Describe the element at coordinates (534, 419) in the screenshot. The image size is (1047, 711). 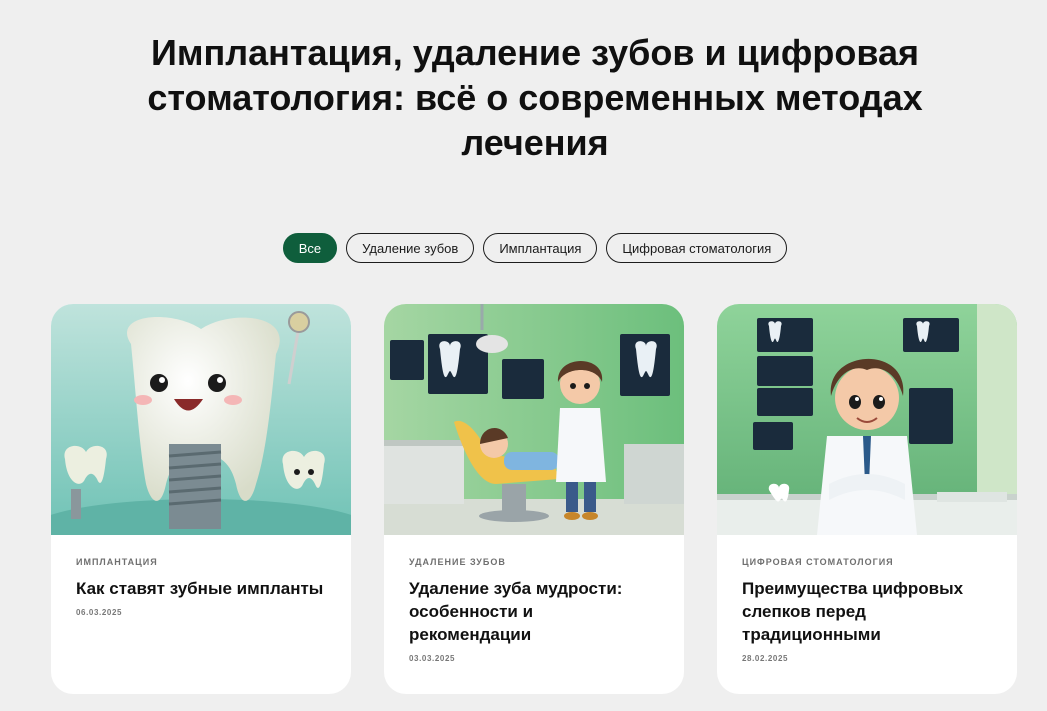
I see `dentist-office-image` at that location.